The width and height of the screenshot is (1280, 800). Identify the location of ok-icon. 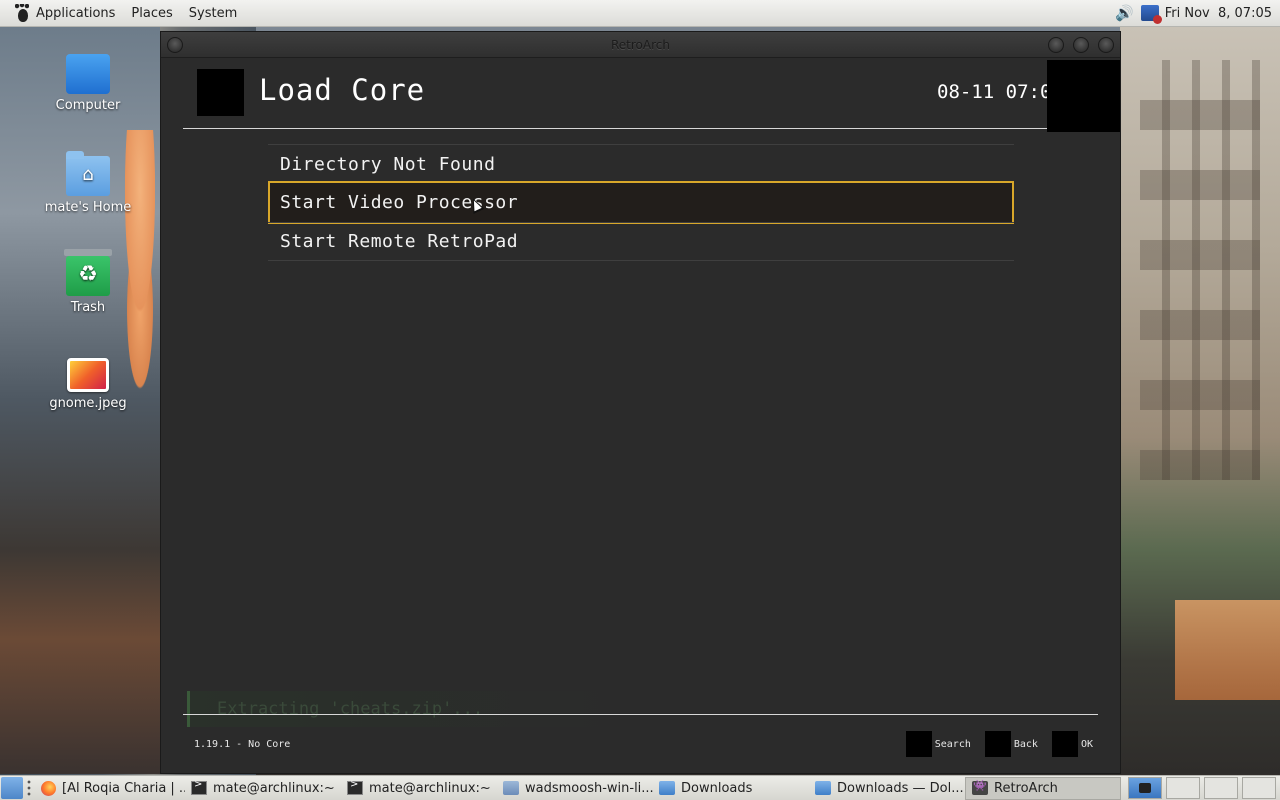
(1064, 744).